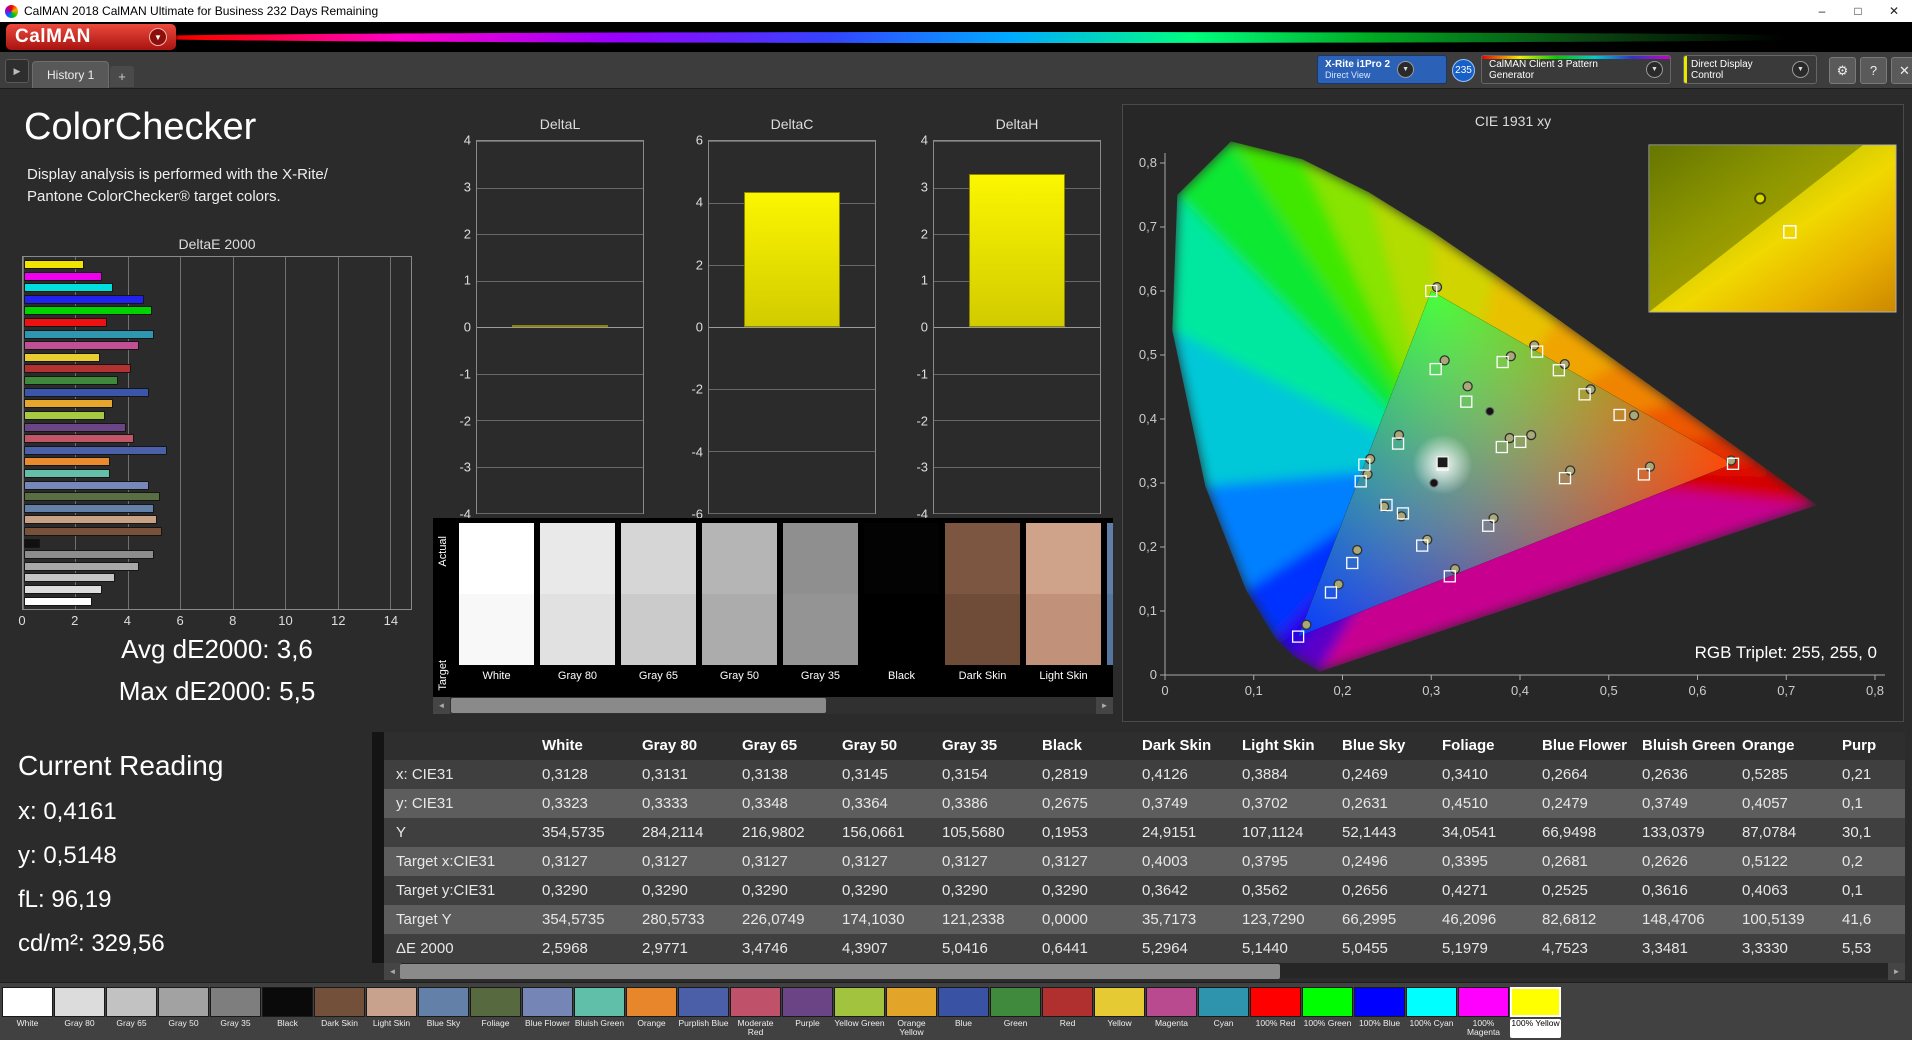 The height and width of the screenshot is (1040, 1912). Describe the element at coordinates (651, 1012) in the screenshot. I see `patch-orange: Orange` at that location.